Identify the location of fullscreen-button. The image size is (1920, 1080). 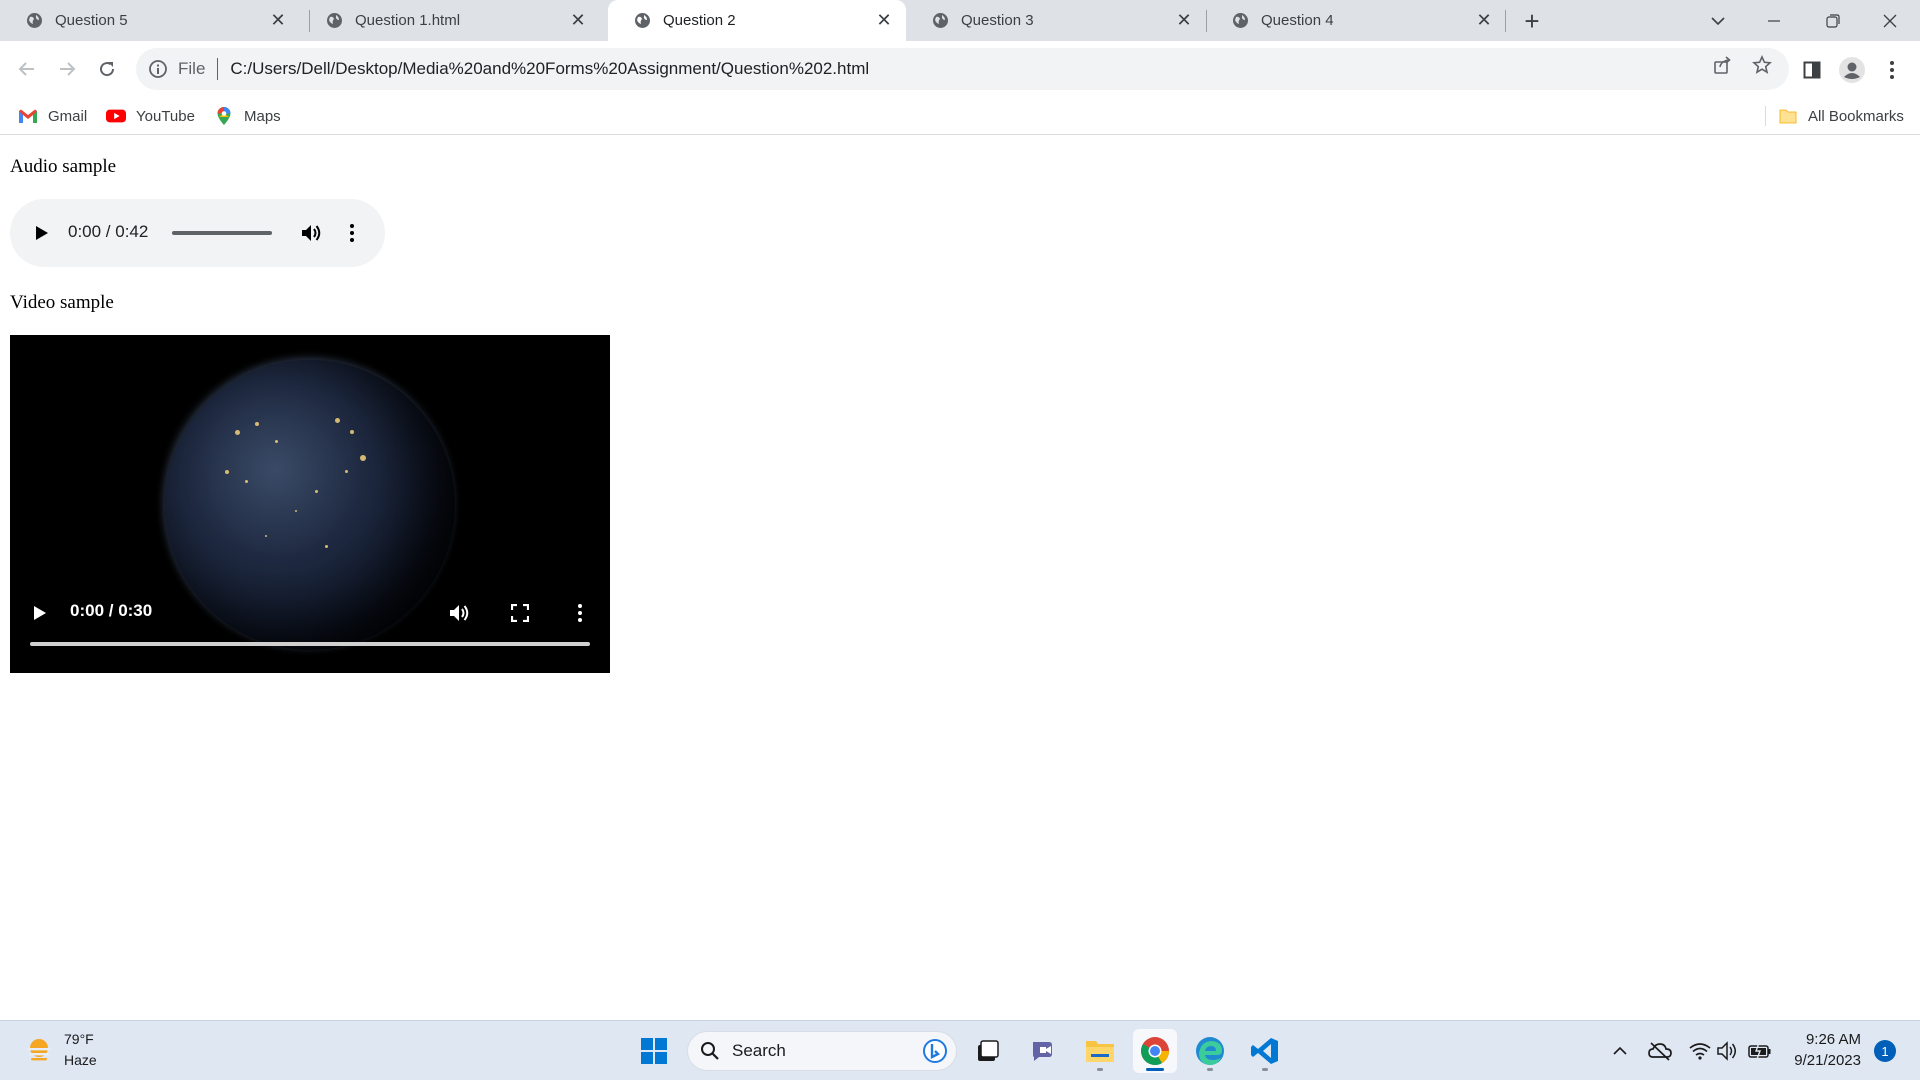
(520, 613).